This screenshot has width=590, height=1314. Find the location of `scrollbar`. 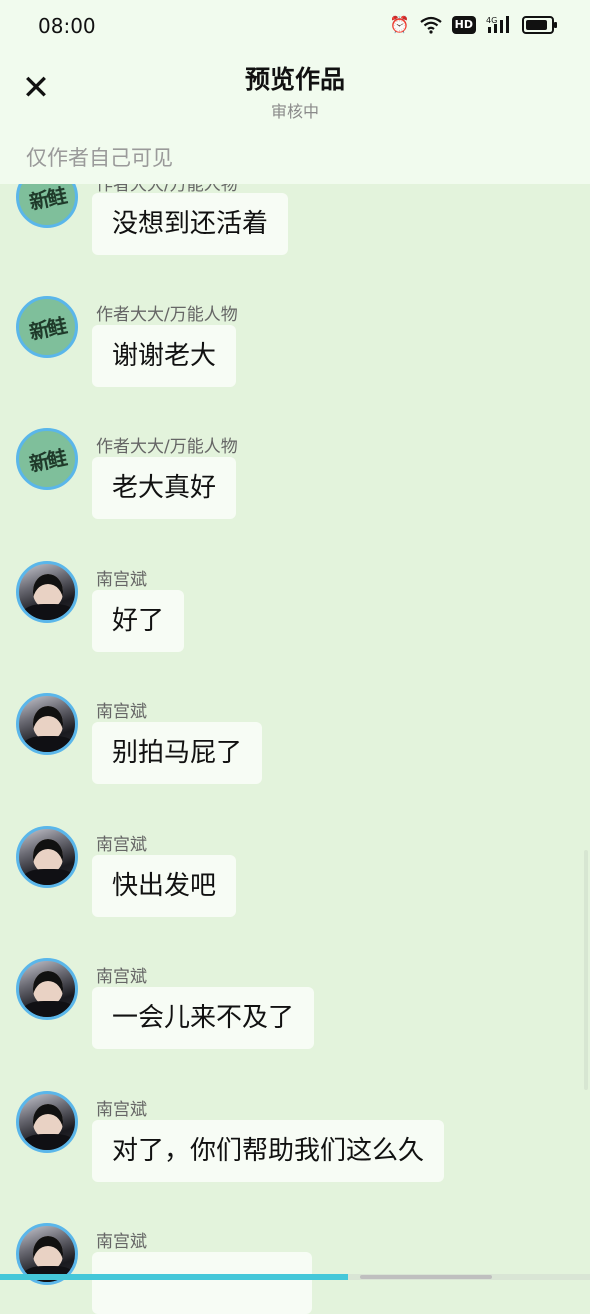

scrollbar is located at coordinates (586, 970).